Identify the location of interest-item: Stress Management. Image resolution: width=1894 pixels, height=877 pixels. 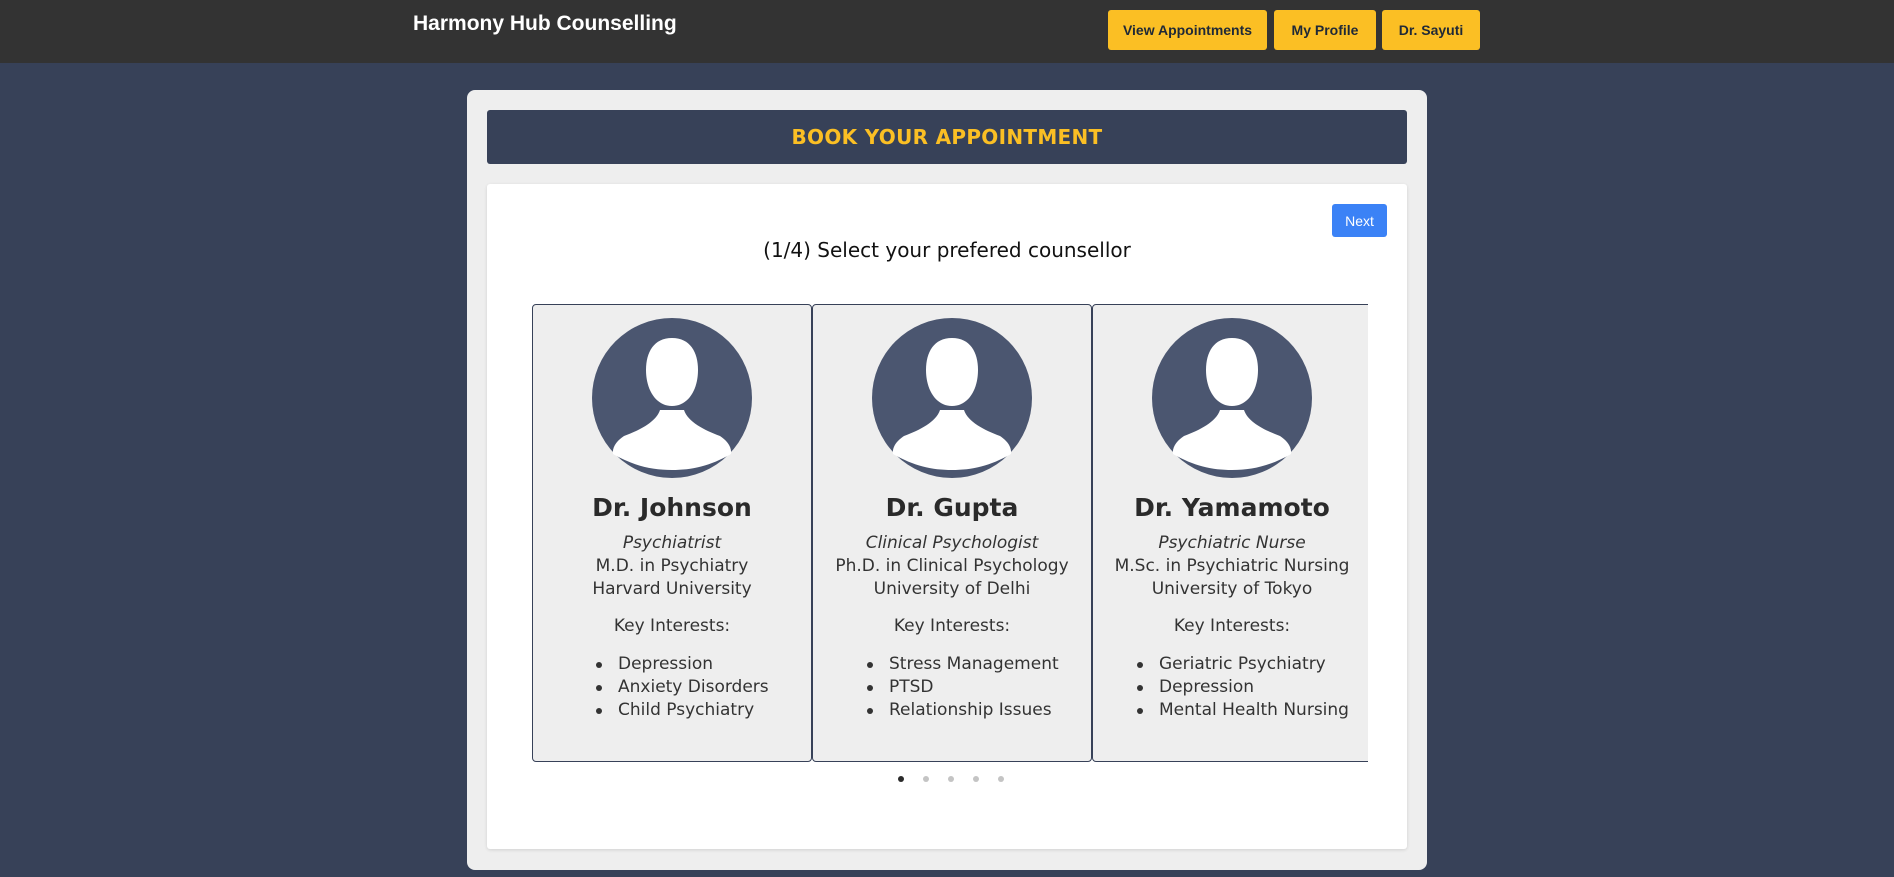
(962, 664).